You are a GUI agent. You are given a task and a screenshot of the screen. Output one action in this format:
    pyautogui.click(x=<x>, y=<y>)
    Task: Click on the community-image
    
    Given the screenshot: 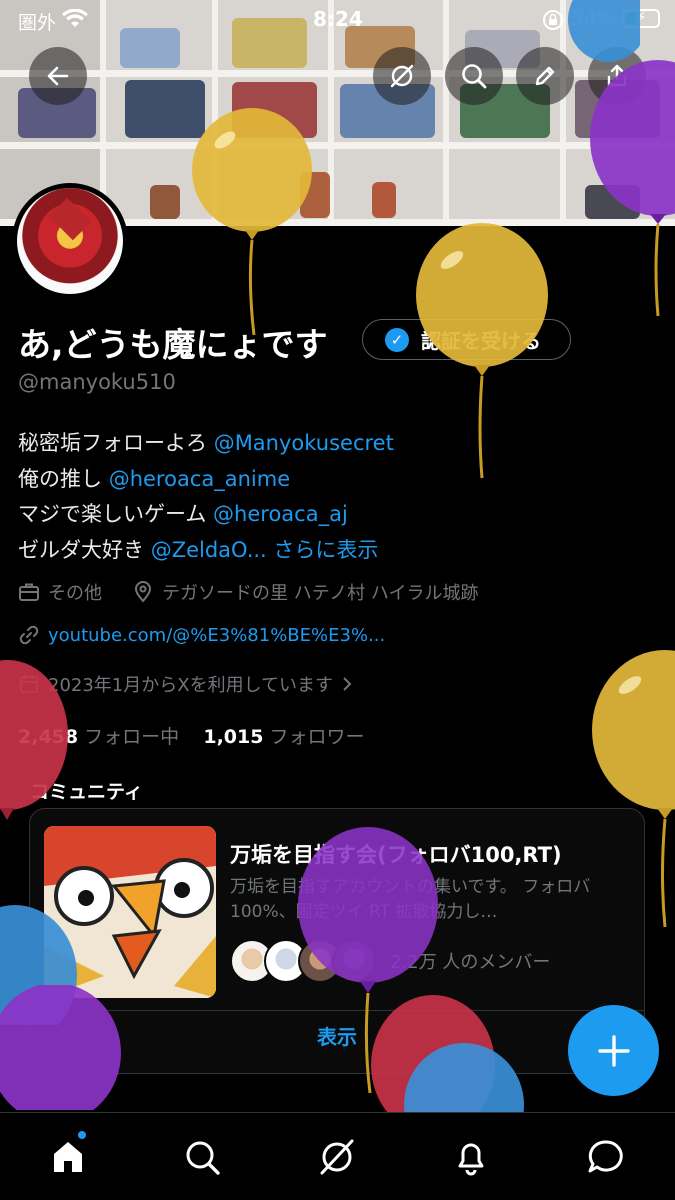 What is the action you would take?
    pyautogui.click(x=130, y=912)
    